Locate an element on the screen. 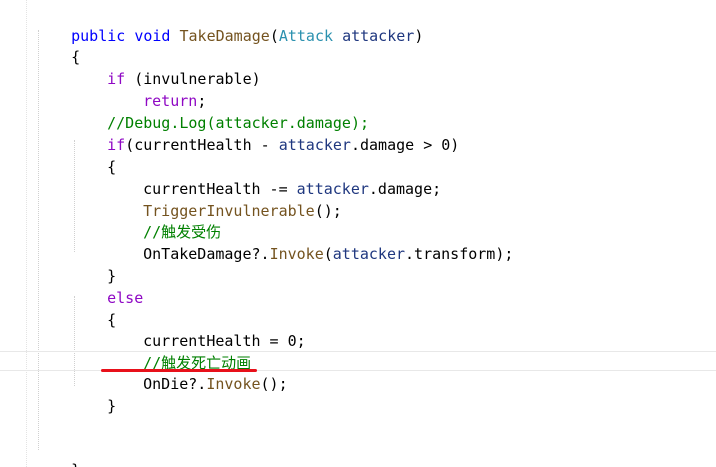 This screenshot has width=716, height=467. code-line-8: currentHealth -= attacker.damage; is located at coordinates (274, 177).